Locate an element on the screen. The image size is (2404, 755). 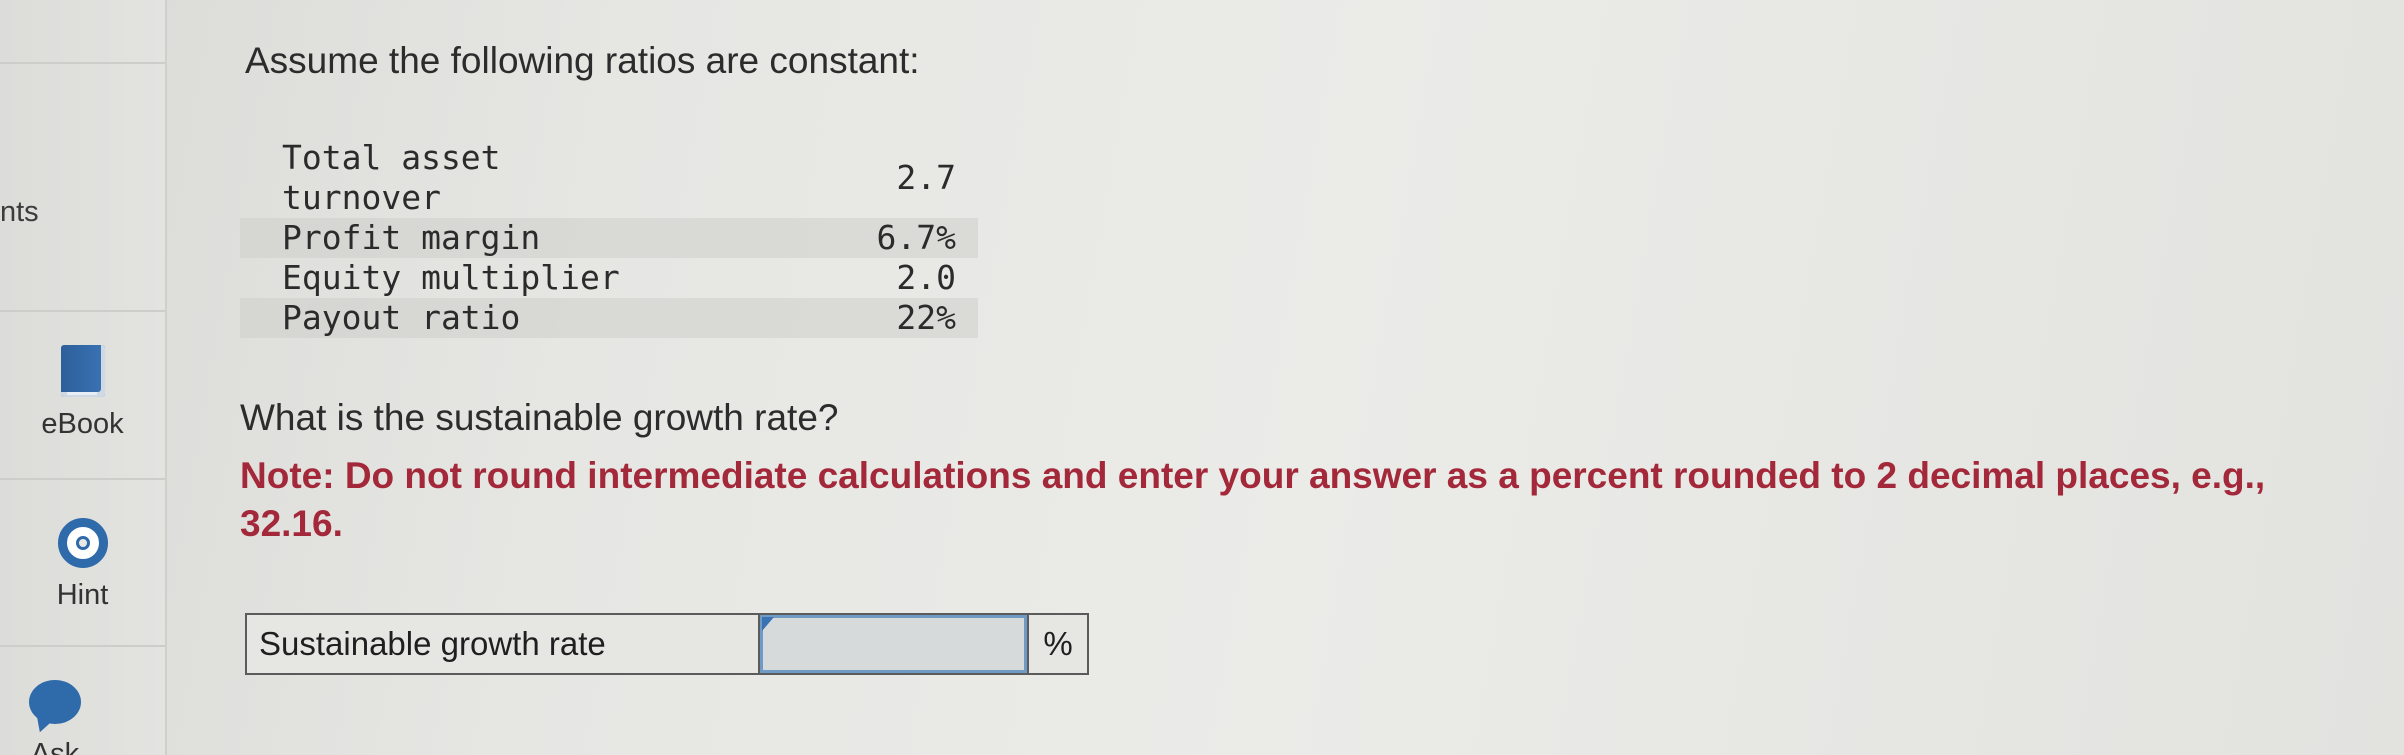
answer-input-cell is located at coordinates (894, 644).